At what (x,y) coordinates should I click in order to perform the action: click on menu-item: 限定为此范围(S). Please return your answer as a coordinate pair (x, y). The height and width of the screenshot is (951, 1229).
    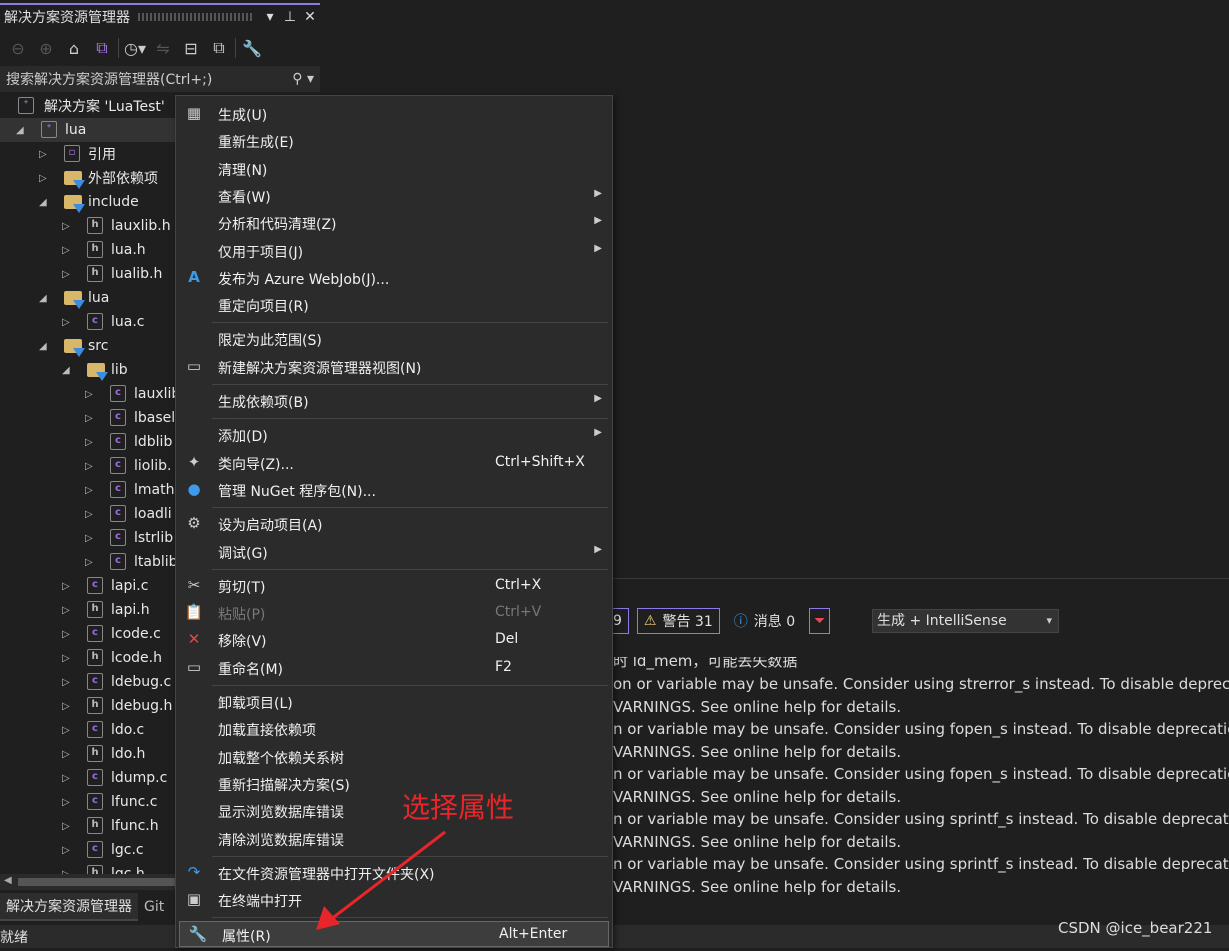
    Looking at the image, I should click on (394, 339).